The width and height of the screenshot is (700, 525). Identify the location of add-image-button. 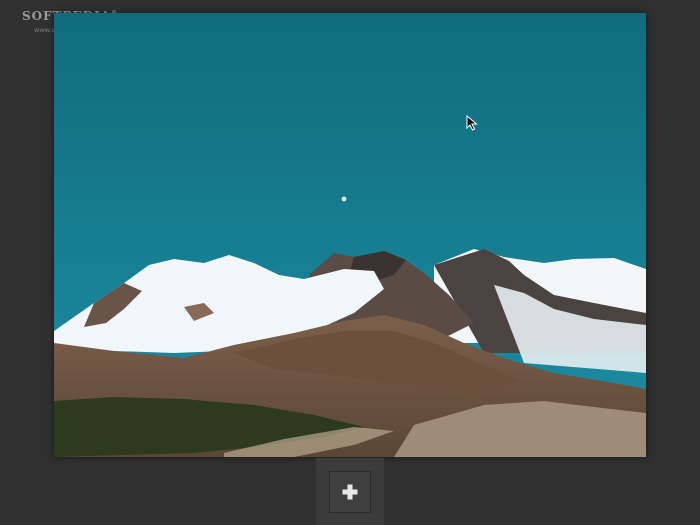
(350, 492).